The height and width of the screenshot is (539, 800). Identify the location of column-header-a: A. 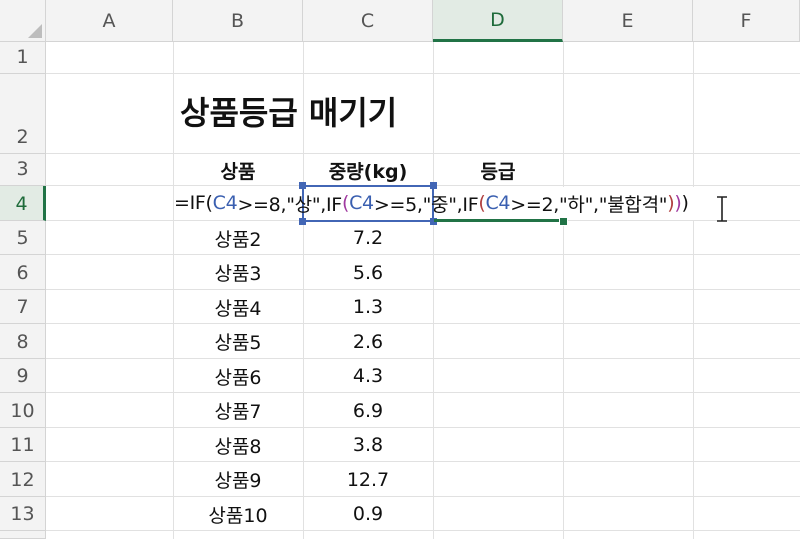
(109, 21).